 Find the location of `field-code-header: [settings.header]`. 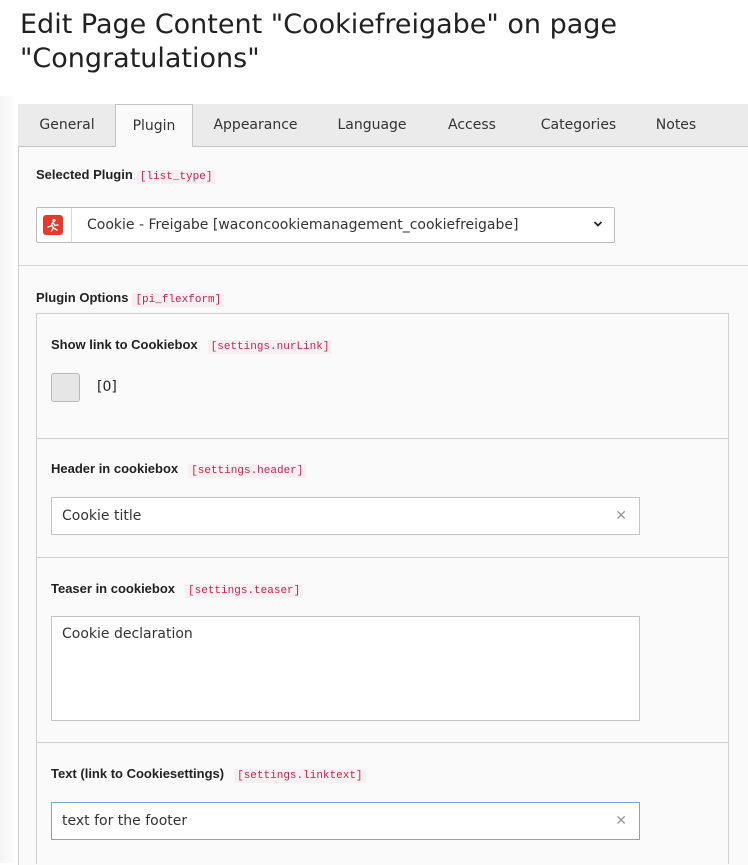

field-code-header: [settings.header] is located at coordinates (247, 471).